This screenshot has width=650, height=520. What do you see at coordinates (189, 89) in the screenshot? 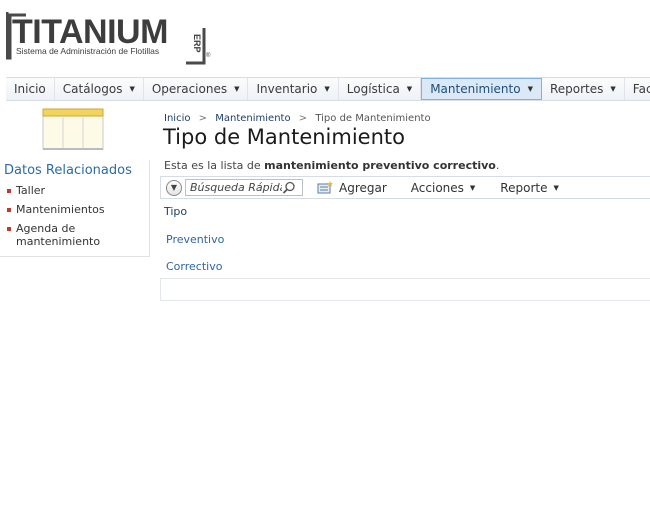
I see `nav-label: Operaciones` at bounding box center [189, 89].